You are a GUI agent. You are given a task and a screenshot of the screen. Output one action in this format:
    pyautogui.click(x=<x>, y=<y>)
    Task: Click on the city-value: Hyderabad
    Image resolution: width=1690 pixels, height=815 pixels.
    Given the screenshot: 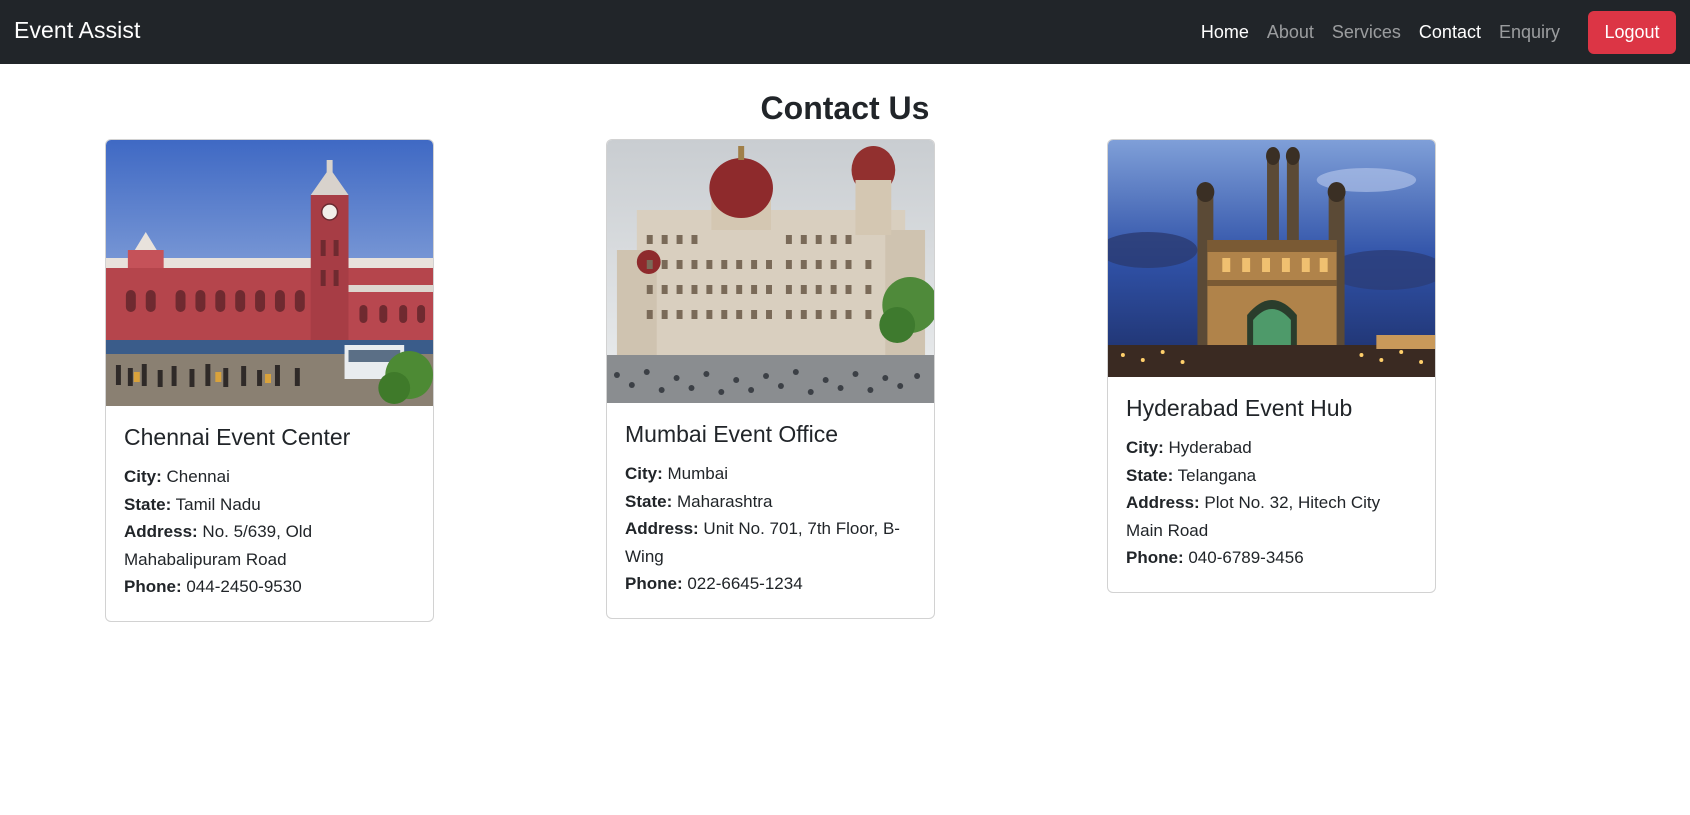 What is the action you would take?
    pyautogui.click(x=1210, y=447)
    